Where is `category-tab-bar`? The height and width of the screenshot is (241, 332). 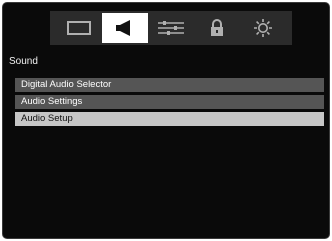
category-tab-bar is located at coordinates (171, 28).